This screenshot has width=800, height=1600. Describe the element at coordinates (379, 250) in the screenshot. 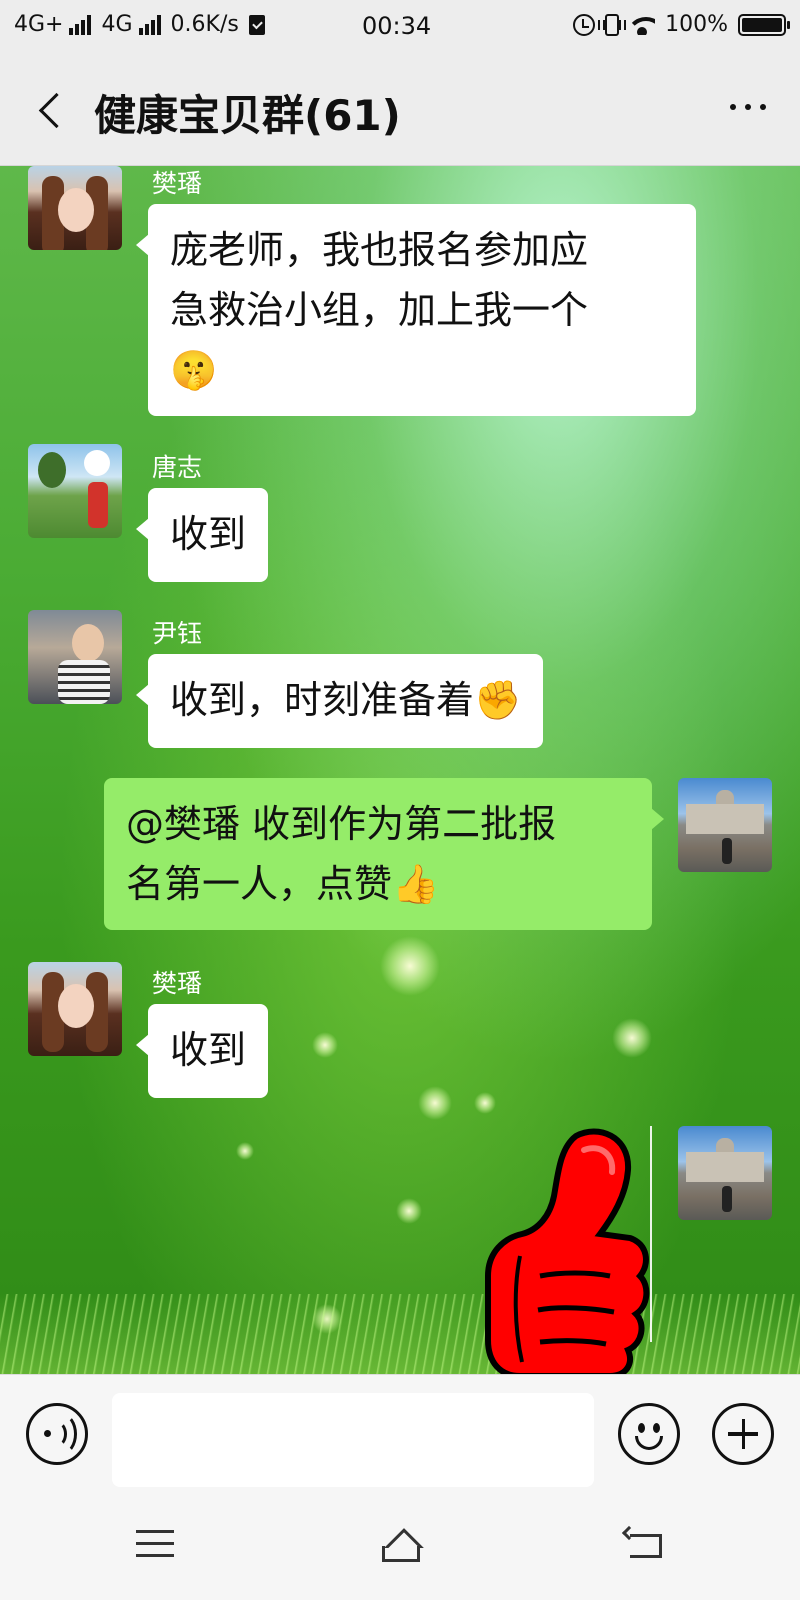

I see `message-text-line: 庞老师，我也报名参加应` at that location.